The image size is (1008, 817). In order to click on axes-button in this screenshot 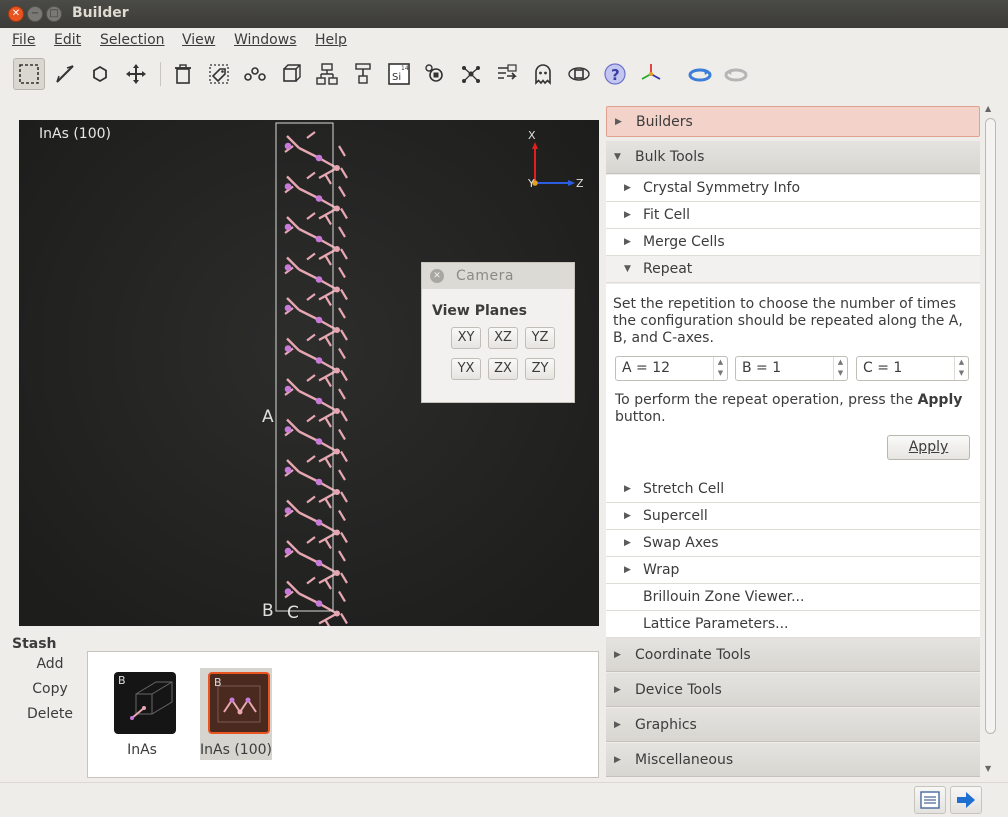, I will do `click(651, 74)`.